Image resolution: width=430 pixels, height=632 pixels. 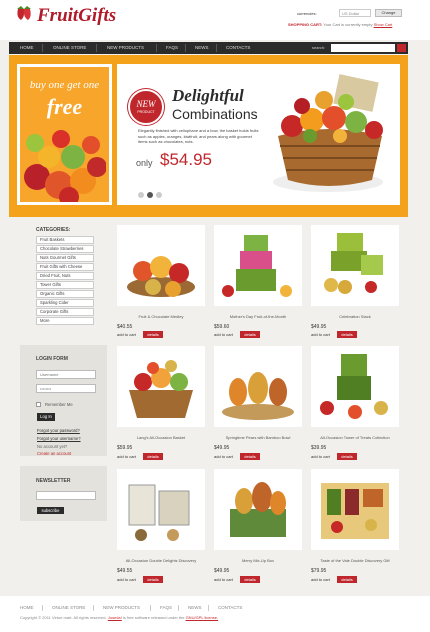 I want to click on product-name: Mother's Day Fruit-of-the-Month, so click(x=258, y=316).